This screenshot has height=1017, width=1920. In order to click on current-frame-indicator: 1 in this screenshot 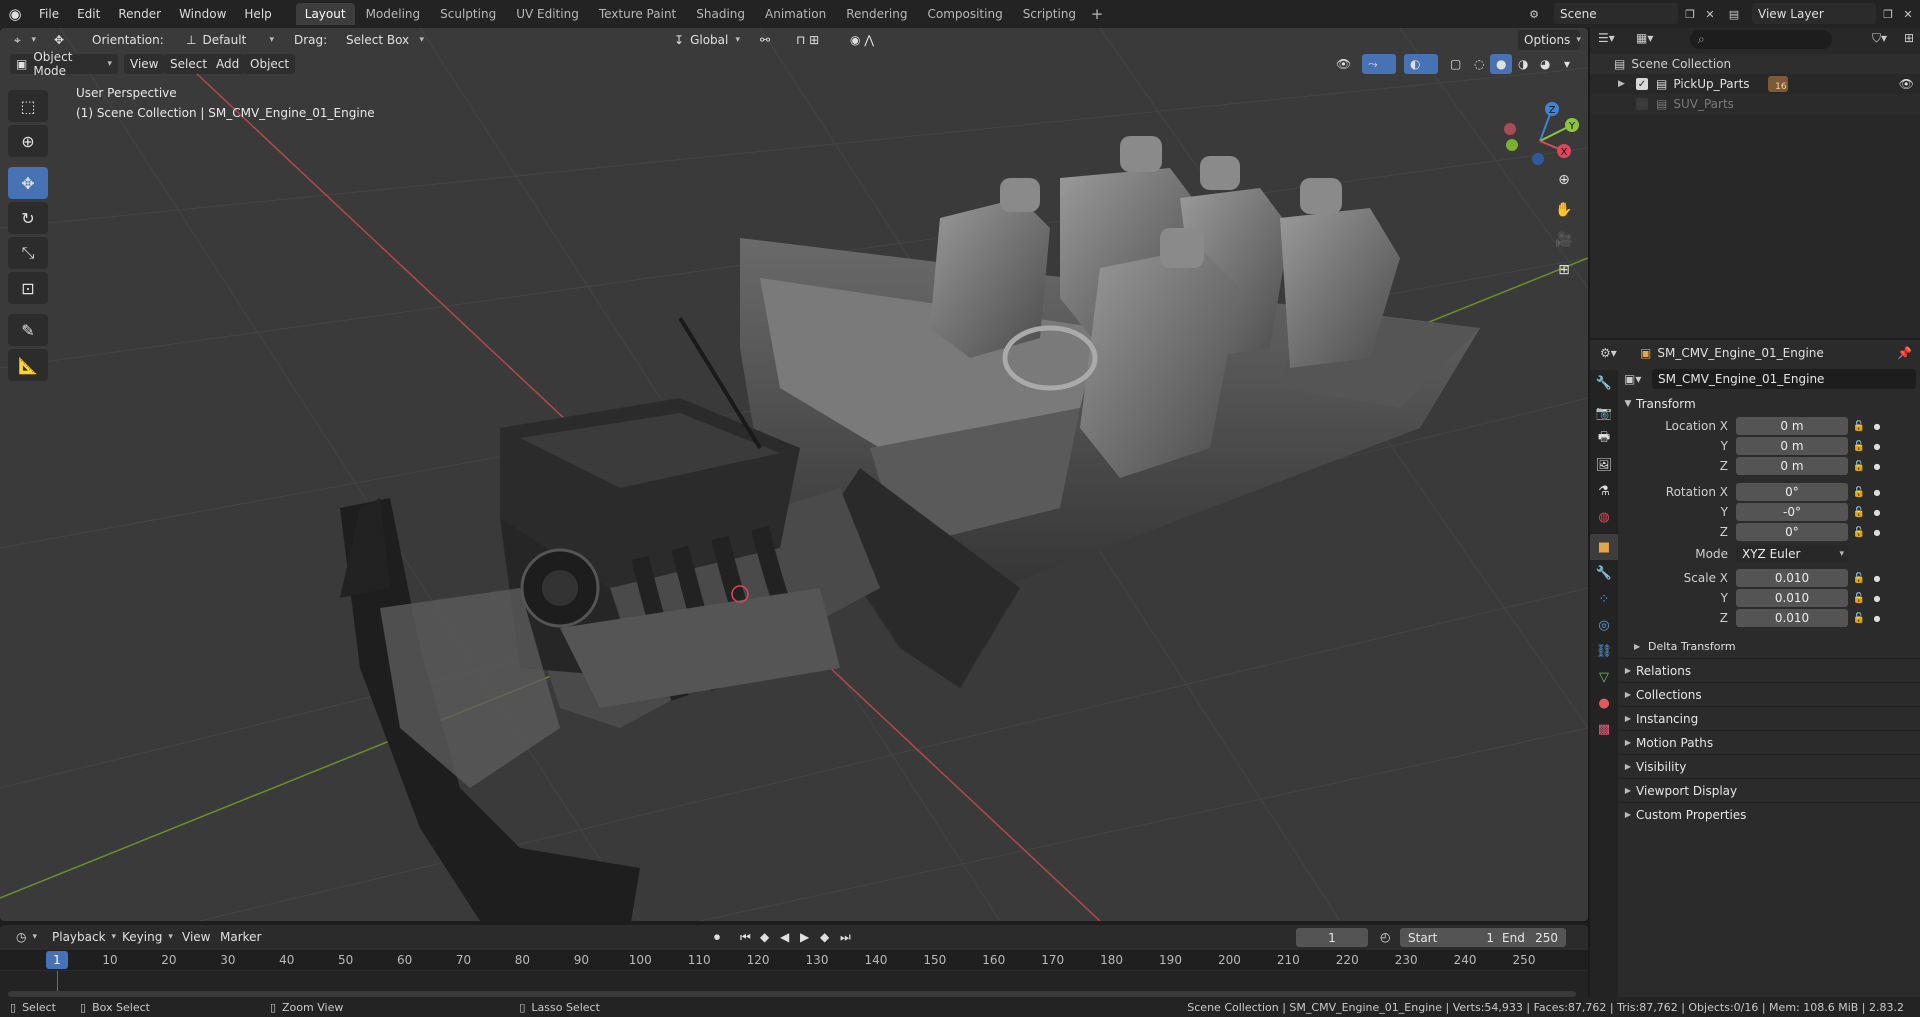, I will do `click(57, 960)`.